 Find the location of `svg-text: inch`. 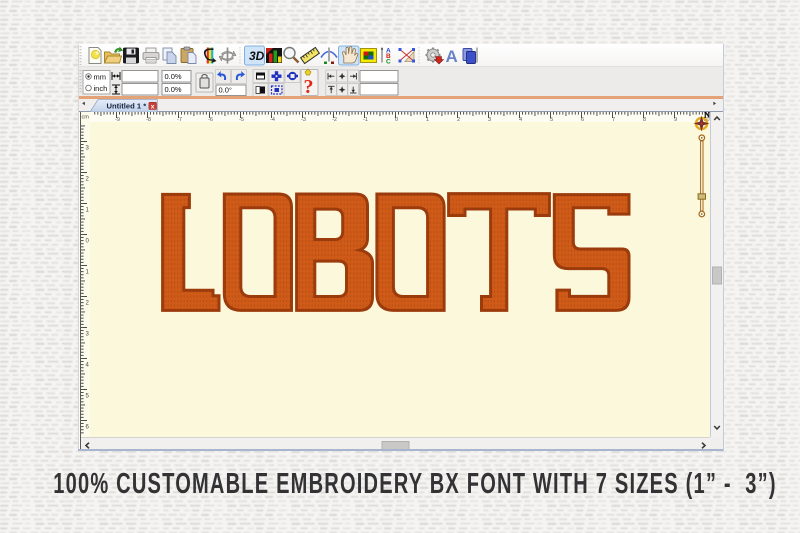

svg-text: inch is located at coordinates (101, 88).